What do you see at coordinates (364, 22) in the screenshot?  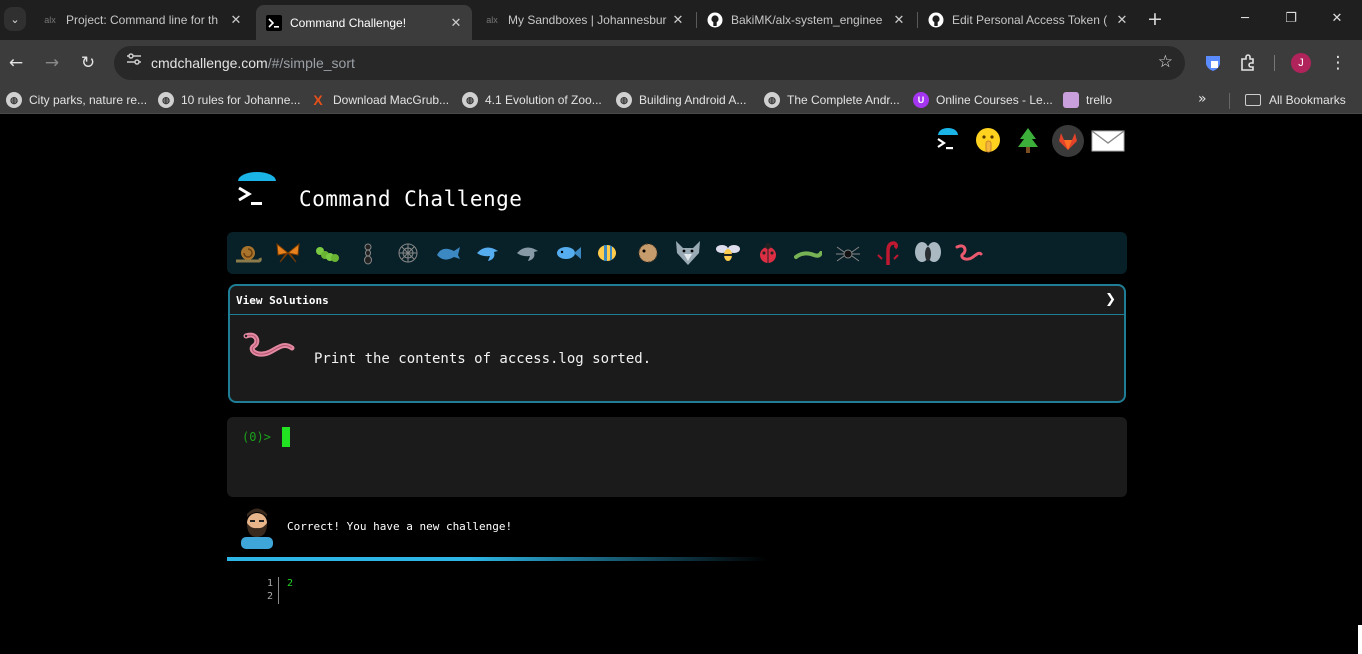 I see `tab-command-challenge: Command Challenge! ✕` at bounding box center [364, 22].